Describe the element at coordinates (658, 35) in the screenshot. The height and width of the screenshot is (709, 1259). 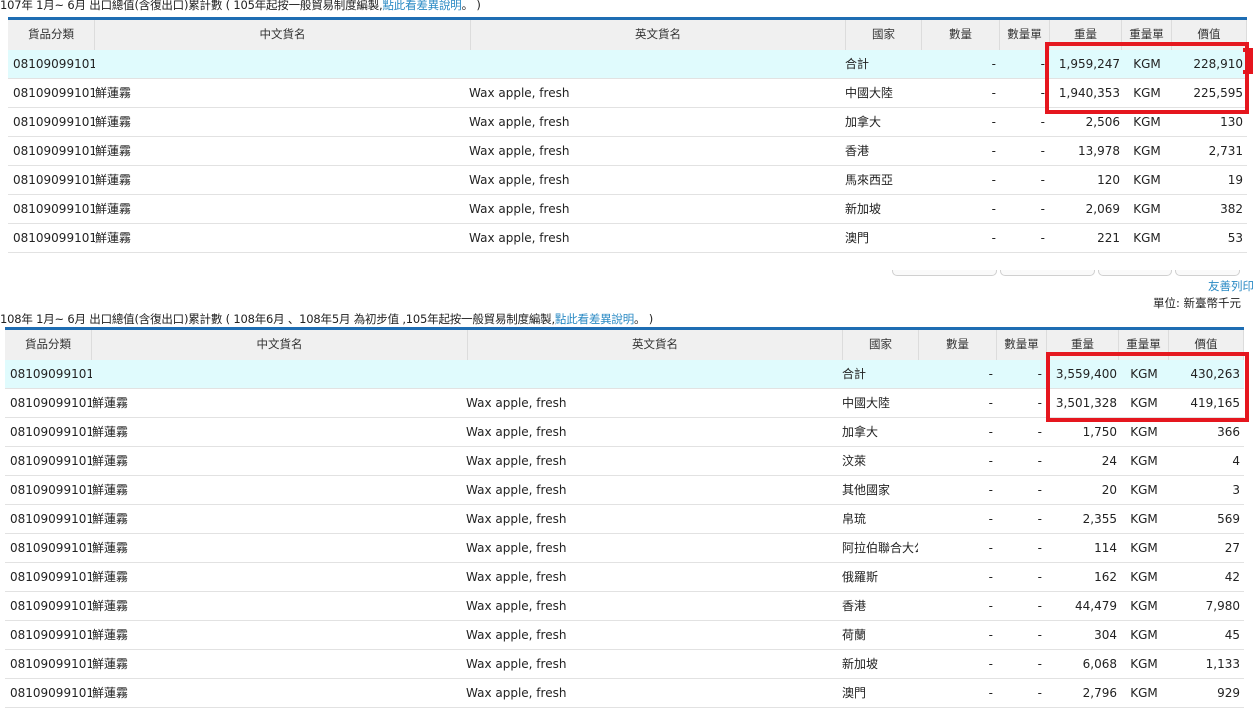
I see `column-header: 英文貨名` at that location.